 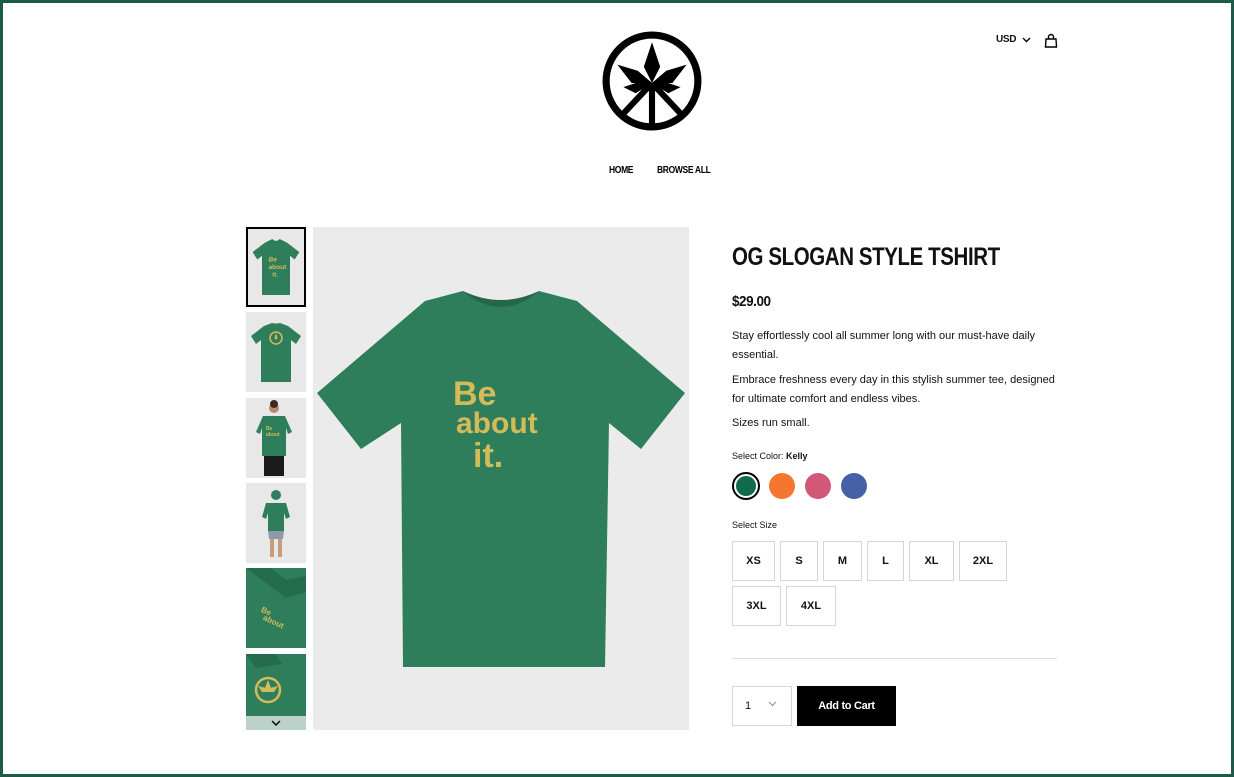 I want to click on swatch-blue, so click(x=854, y=486).